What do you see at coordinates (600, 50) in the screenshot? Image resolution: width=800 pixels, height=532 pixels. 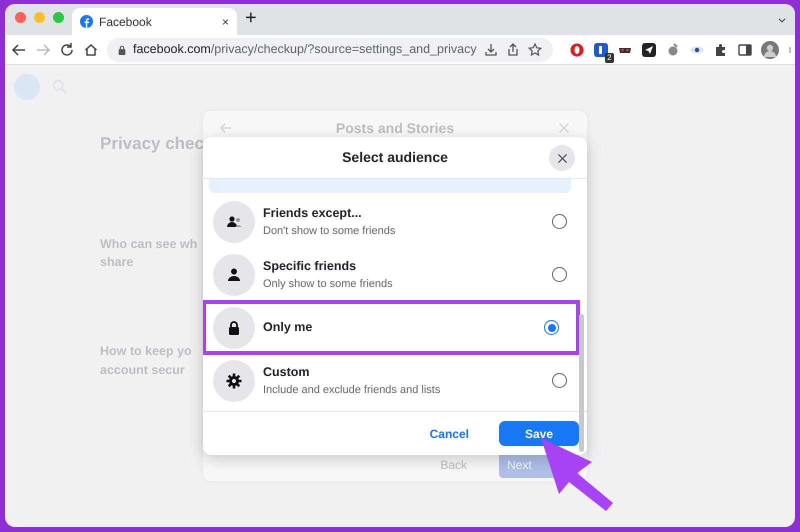 I see `extension-icon` at bounding box center [600, 50].